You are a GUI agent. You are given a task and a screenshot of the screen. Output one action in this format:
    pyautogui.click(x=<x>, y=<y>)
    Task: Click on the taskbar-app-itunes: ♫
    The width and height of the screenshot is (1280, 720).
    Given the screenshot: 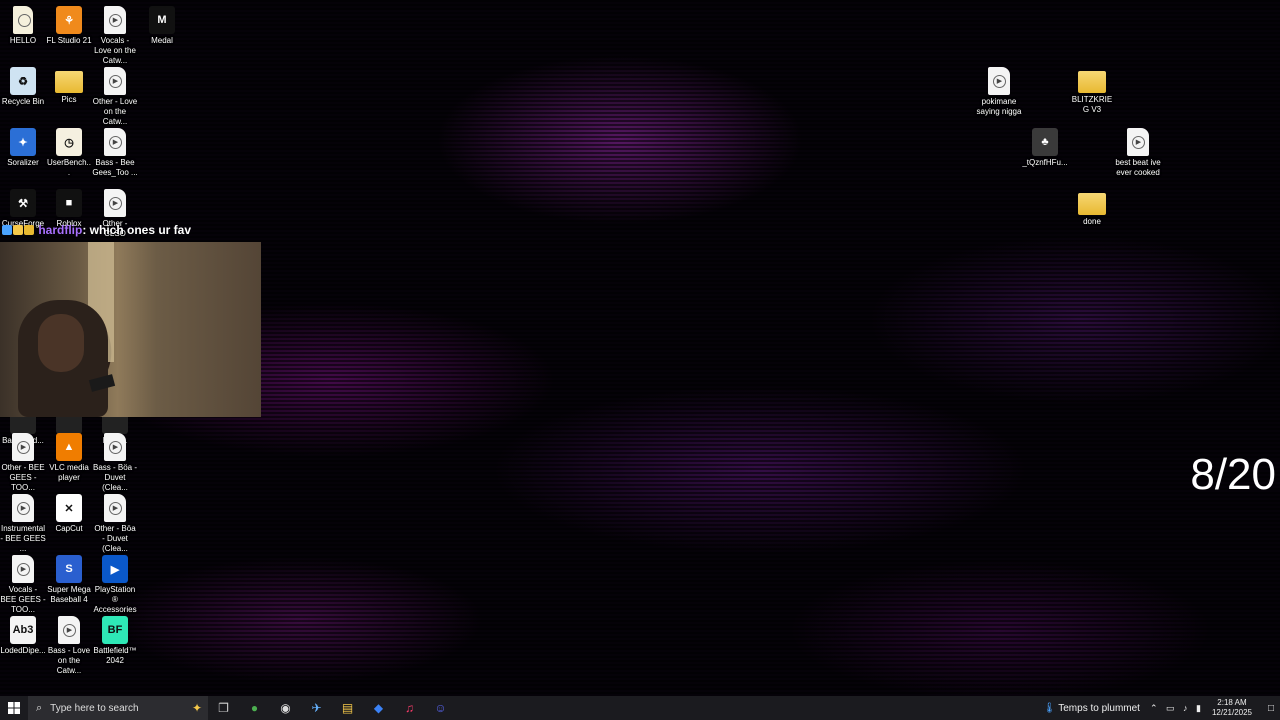 What is the action you would take?
    pyautogui.click(x=409, y=708)
    